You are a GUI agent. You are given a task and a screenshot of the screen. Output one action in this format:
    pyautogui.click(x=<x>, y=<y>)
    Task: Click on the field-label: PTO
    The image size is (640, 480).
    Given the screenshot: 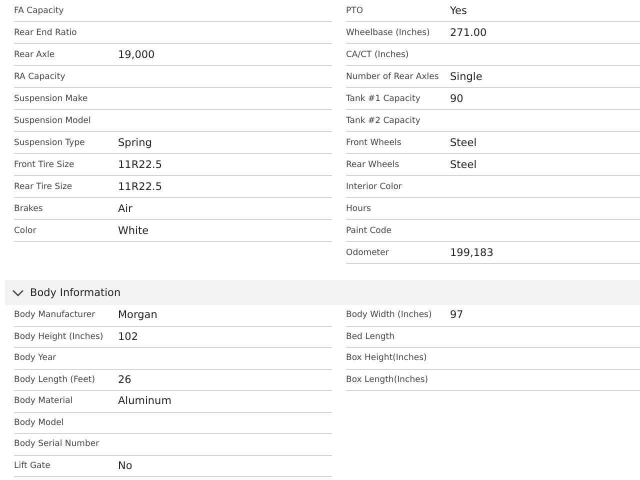 What is the action you would take?
    pyautogui.click(x=355, y=11)
    